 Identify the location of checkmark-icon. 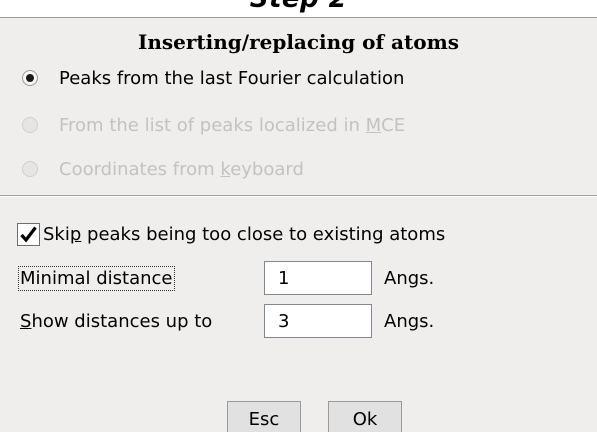
(28, 234).